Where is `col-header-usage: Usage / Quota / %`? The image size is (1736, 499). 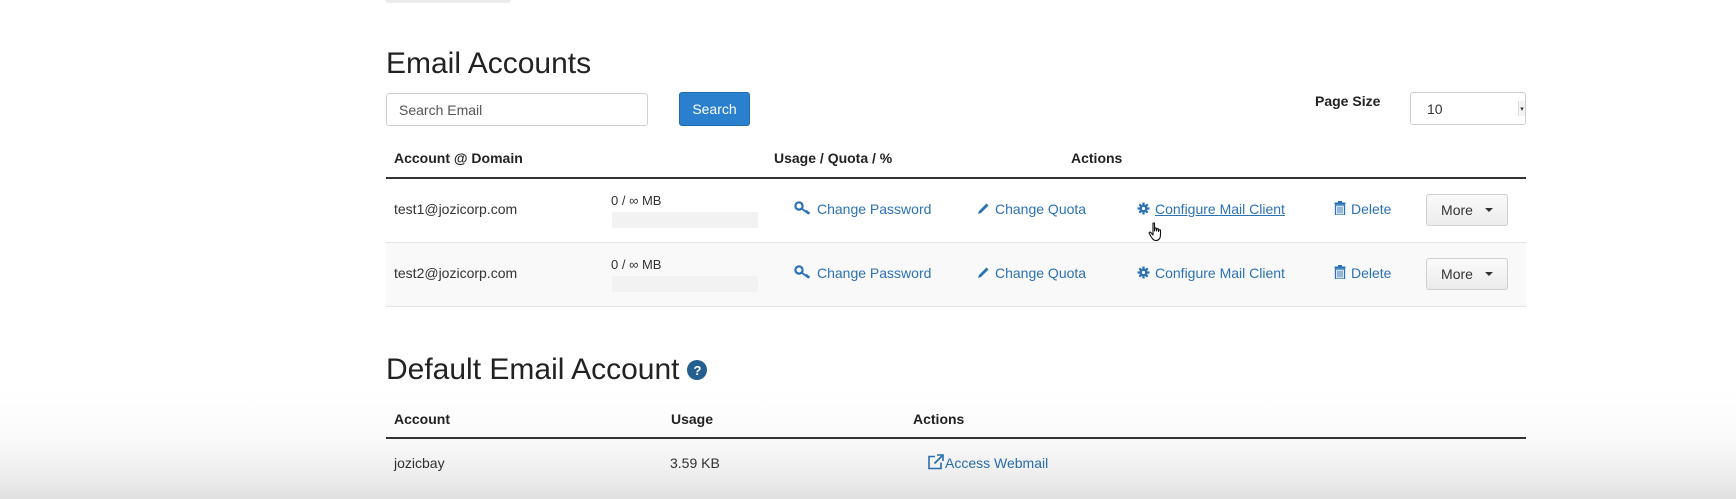 col-header-usage: Usage / Quota / % is located at coordinates (833, 158).